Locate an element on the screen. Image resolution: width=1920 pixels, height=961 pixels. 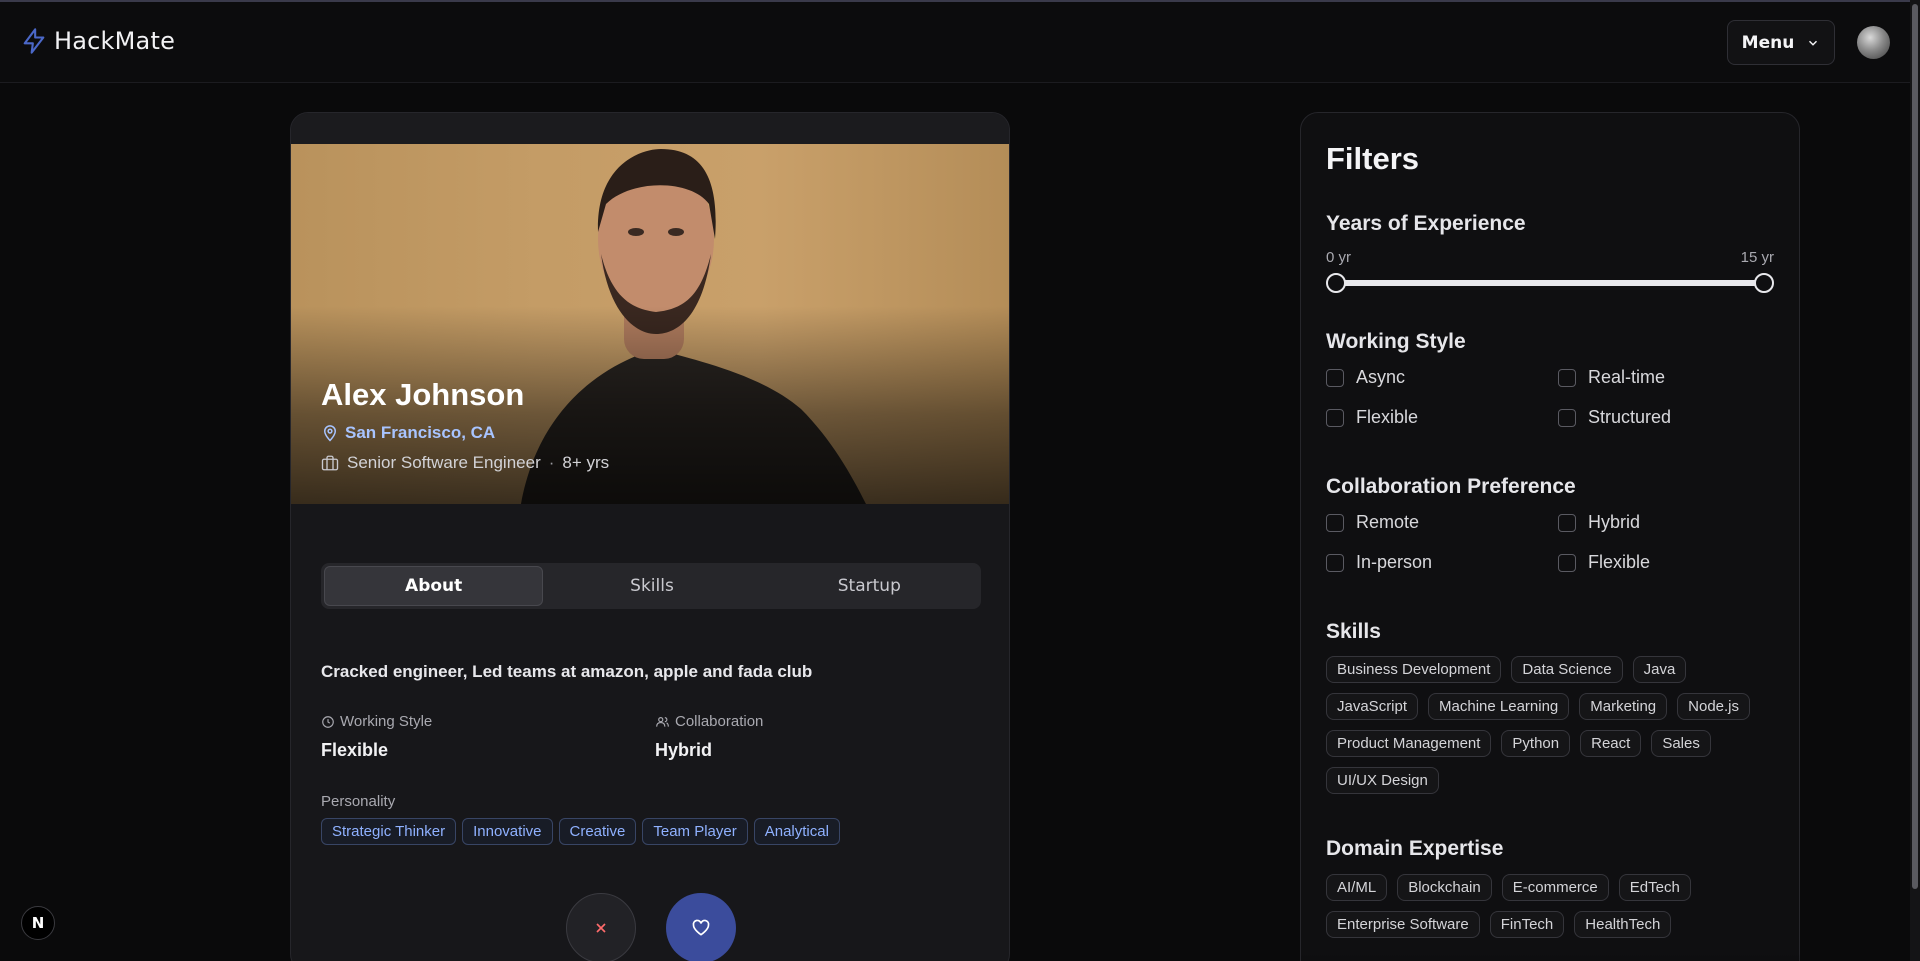
tab-startup: Startup is located at coordinates (869, 586).